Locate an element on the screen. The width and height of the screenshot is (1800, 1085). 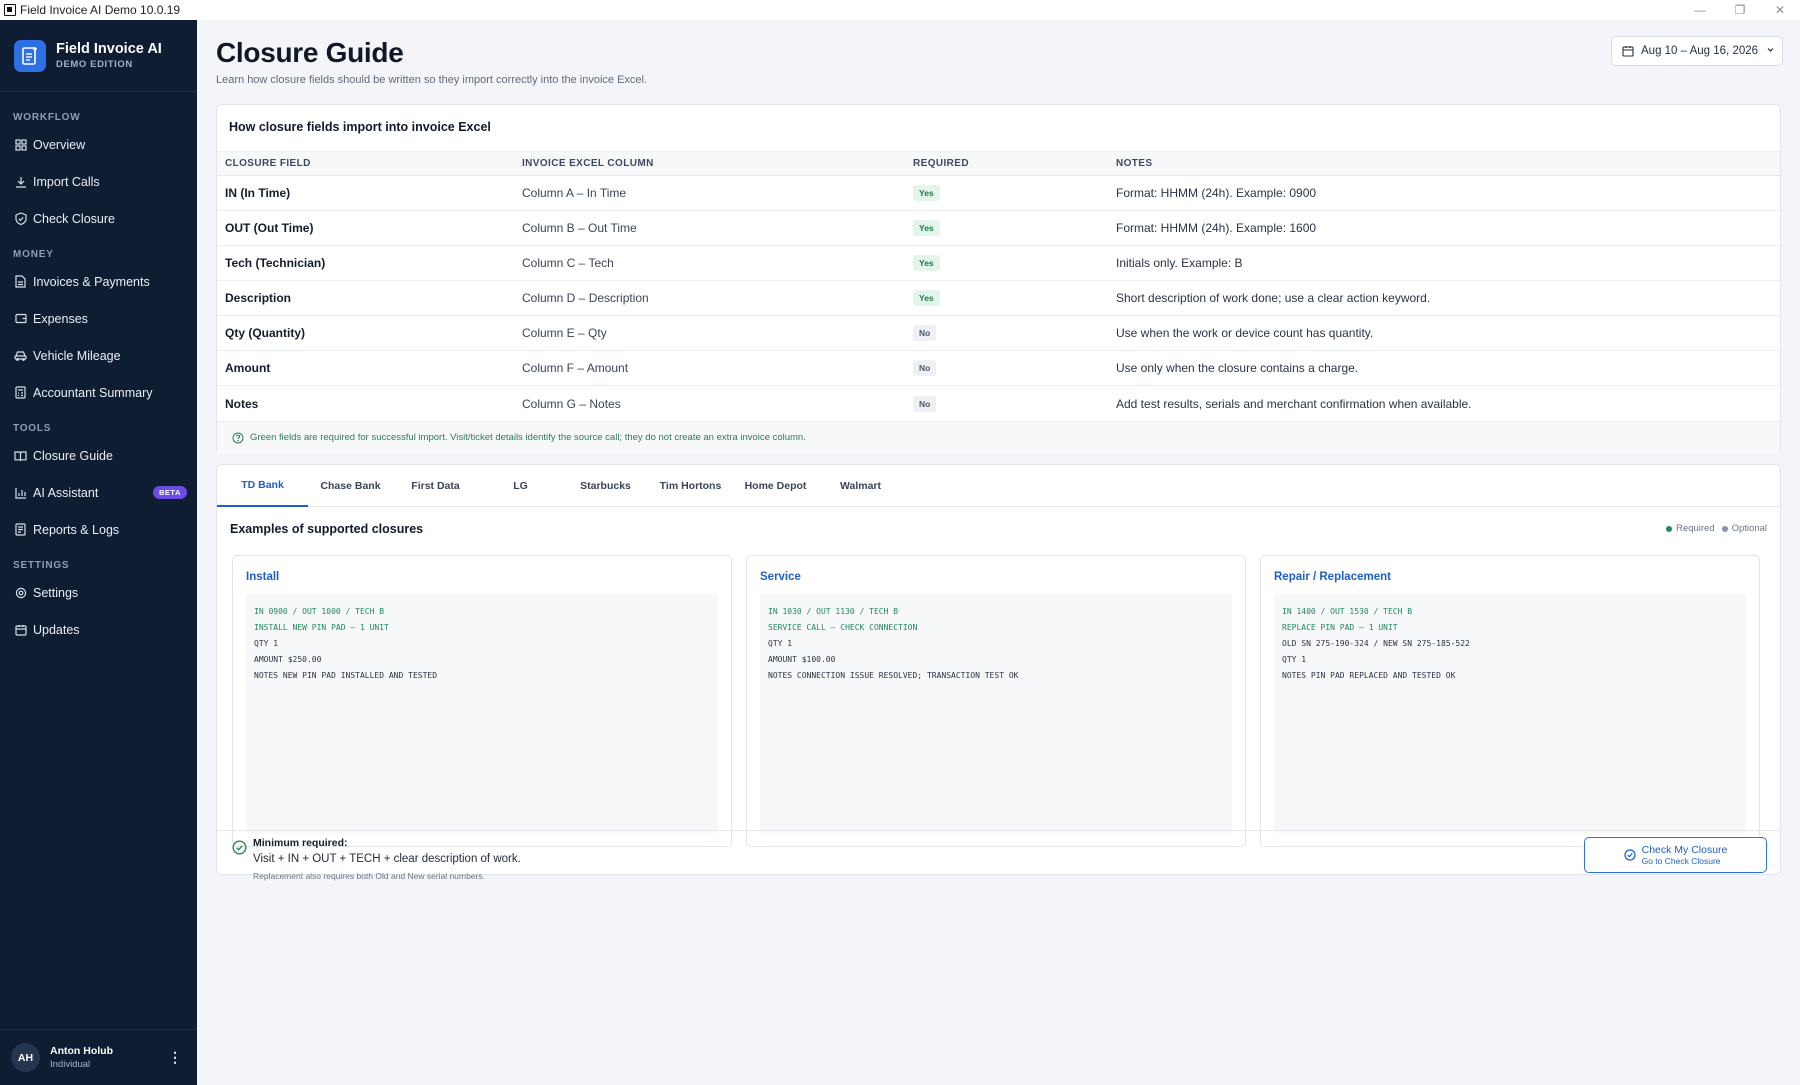
sidebar-item-overview: Overview is located at coordinates (98, 144).